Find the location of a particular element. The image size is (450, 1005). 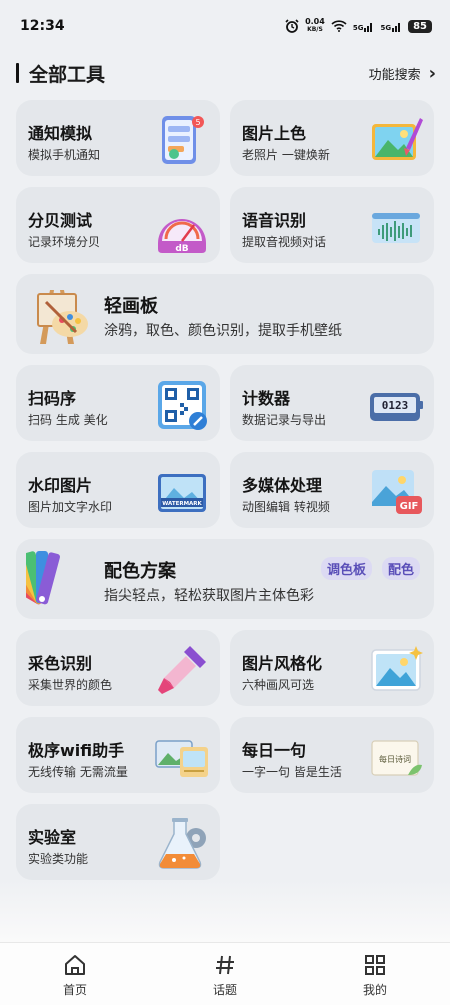

tool-subtitle: 采集世界的颜色 is located at coordinates (70, 685).